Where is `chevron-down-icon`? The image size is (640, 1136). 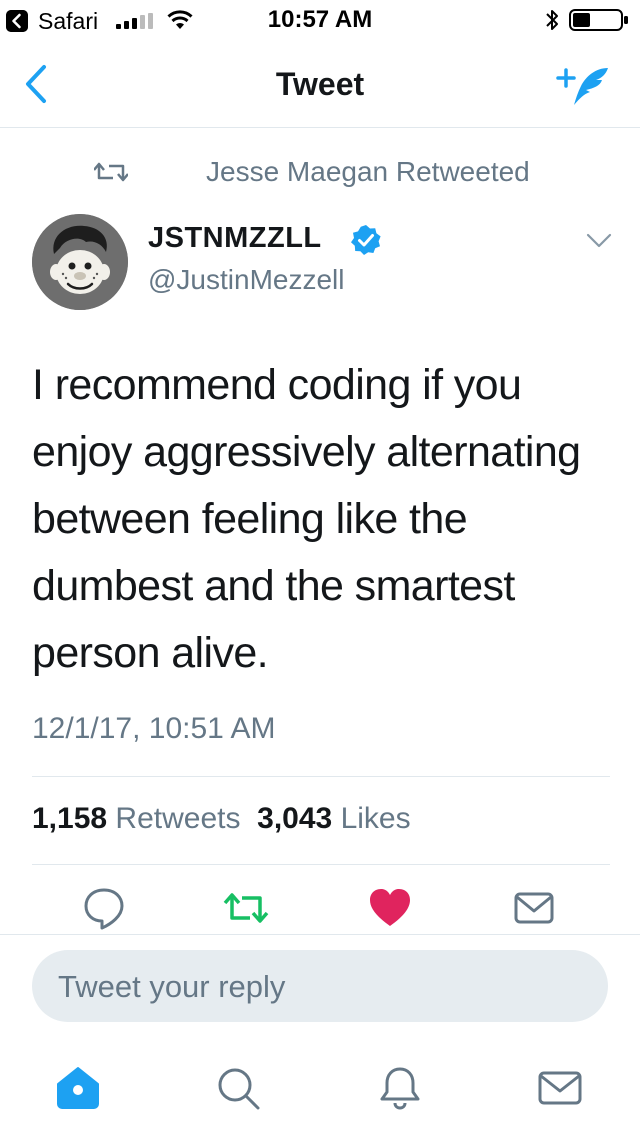 chevron-down-icon is located at coordinates (599, 241).